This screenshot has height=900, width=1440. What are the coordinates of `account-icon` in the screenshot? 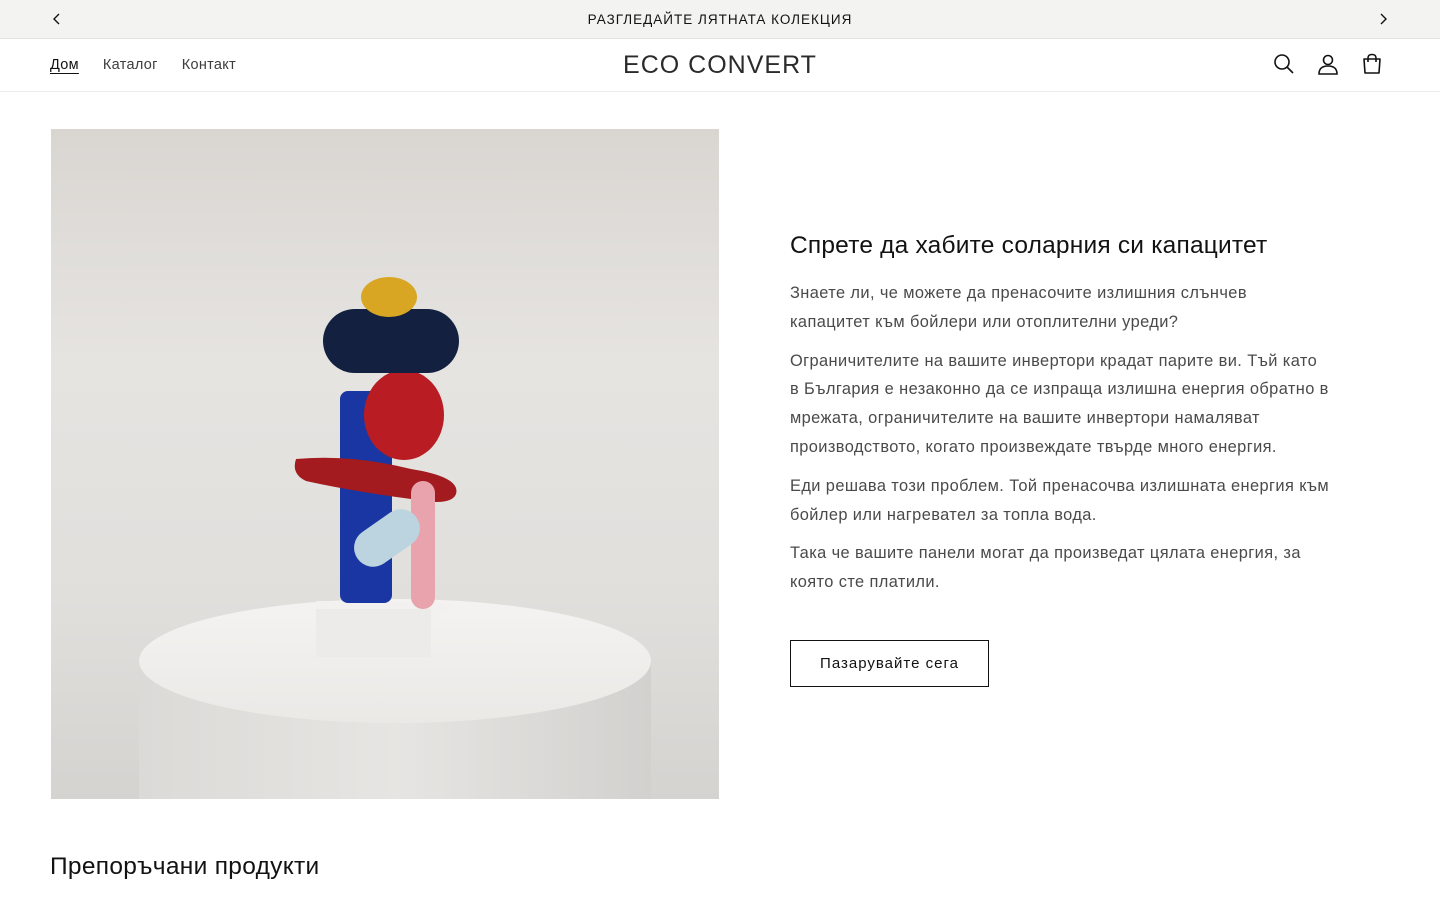 It's located at (1328, 64).